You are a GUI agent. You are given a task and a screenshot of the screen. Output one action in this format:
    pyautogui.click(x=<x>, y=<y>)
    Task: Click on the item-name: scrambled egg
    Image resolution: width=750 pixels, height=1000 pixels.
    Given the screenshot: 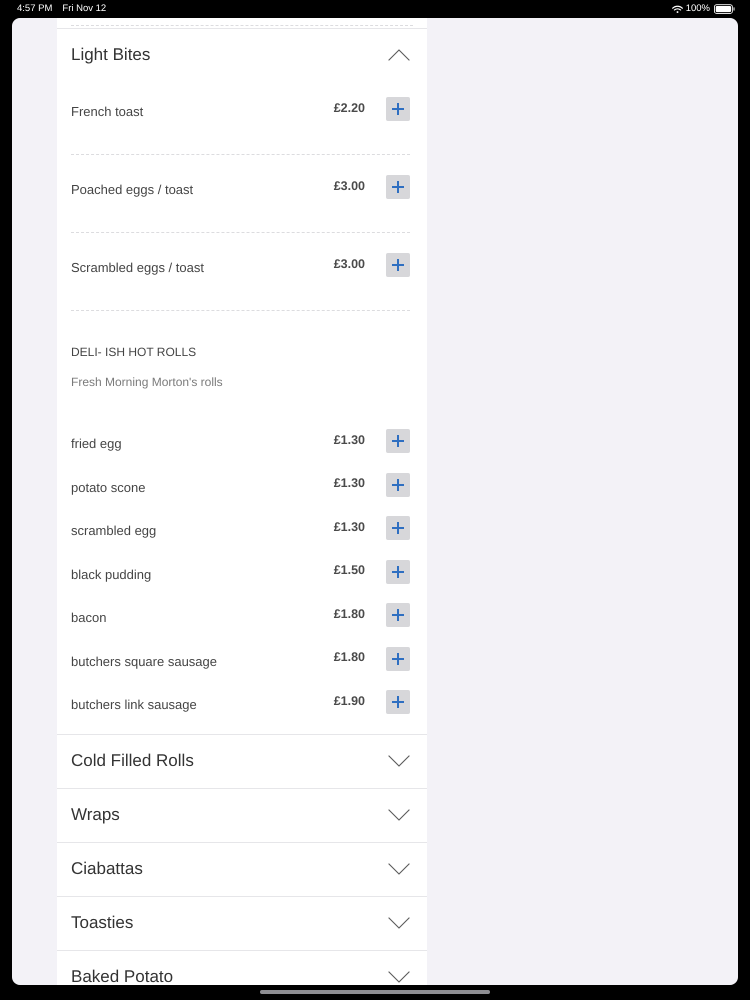 What is the action you would take?
    pyautogui.click(x=114, y=530)
    